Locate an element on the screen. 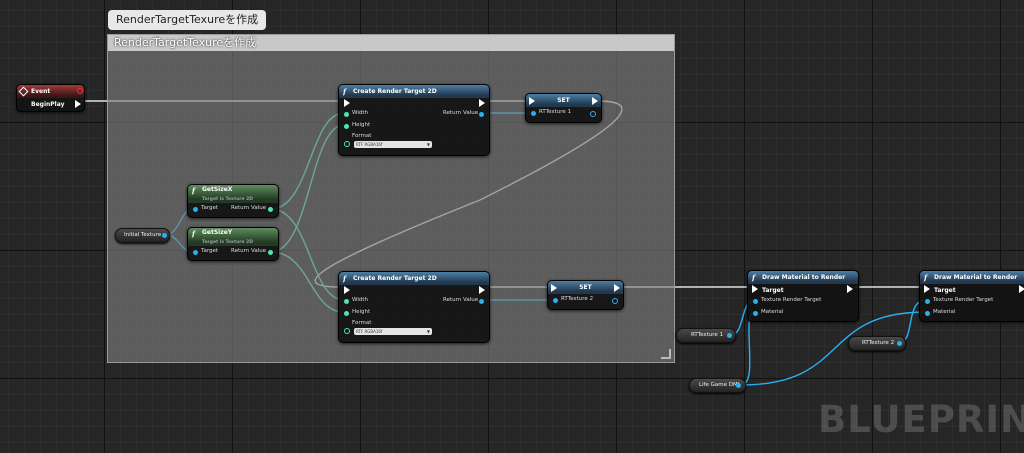 The height and width of the screenshot is (453, 1024). material-label: Material is located at coordinates (772, 312).